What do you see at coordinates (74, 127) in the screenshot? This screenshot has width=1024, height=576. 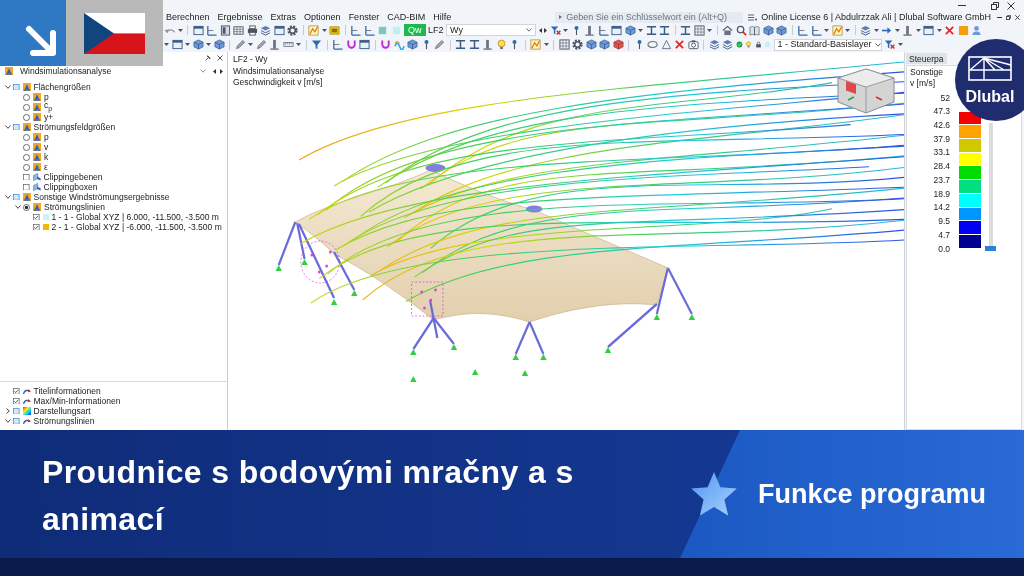 I see `tree-item-label: Strömungsfeldgrößen` at bounding box center [74, 127].